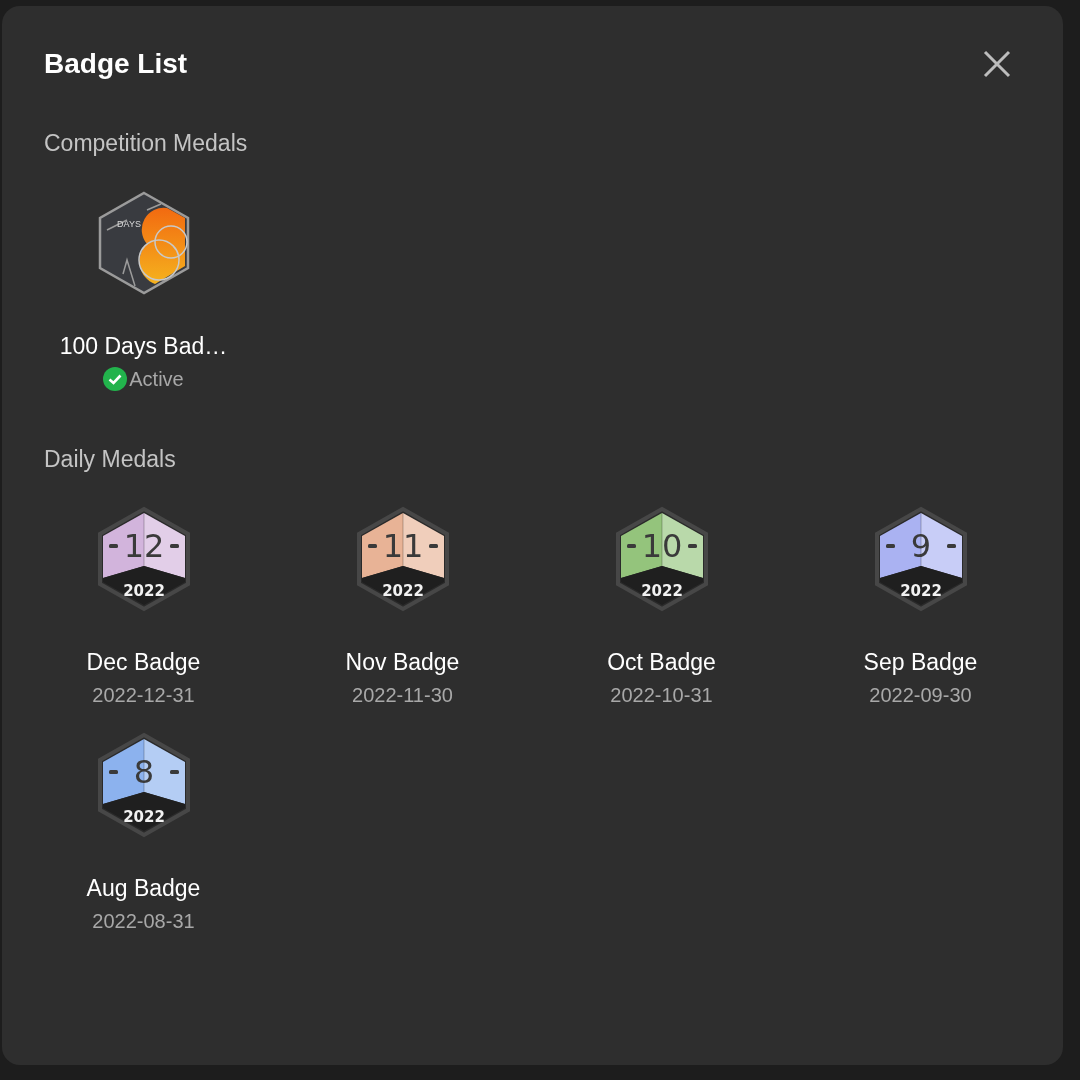  What do you see at coordinates (661, 559) in the screenshot?
I see `month-badge-icon: 10 2022` at bounding box center [661, 559].